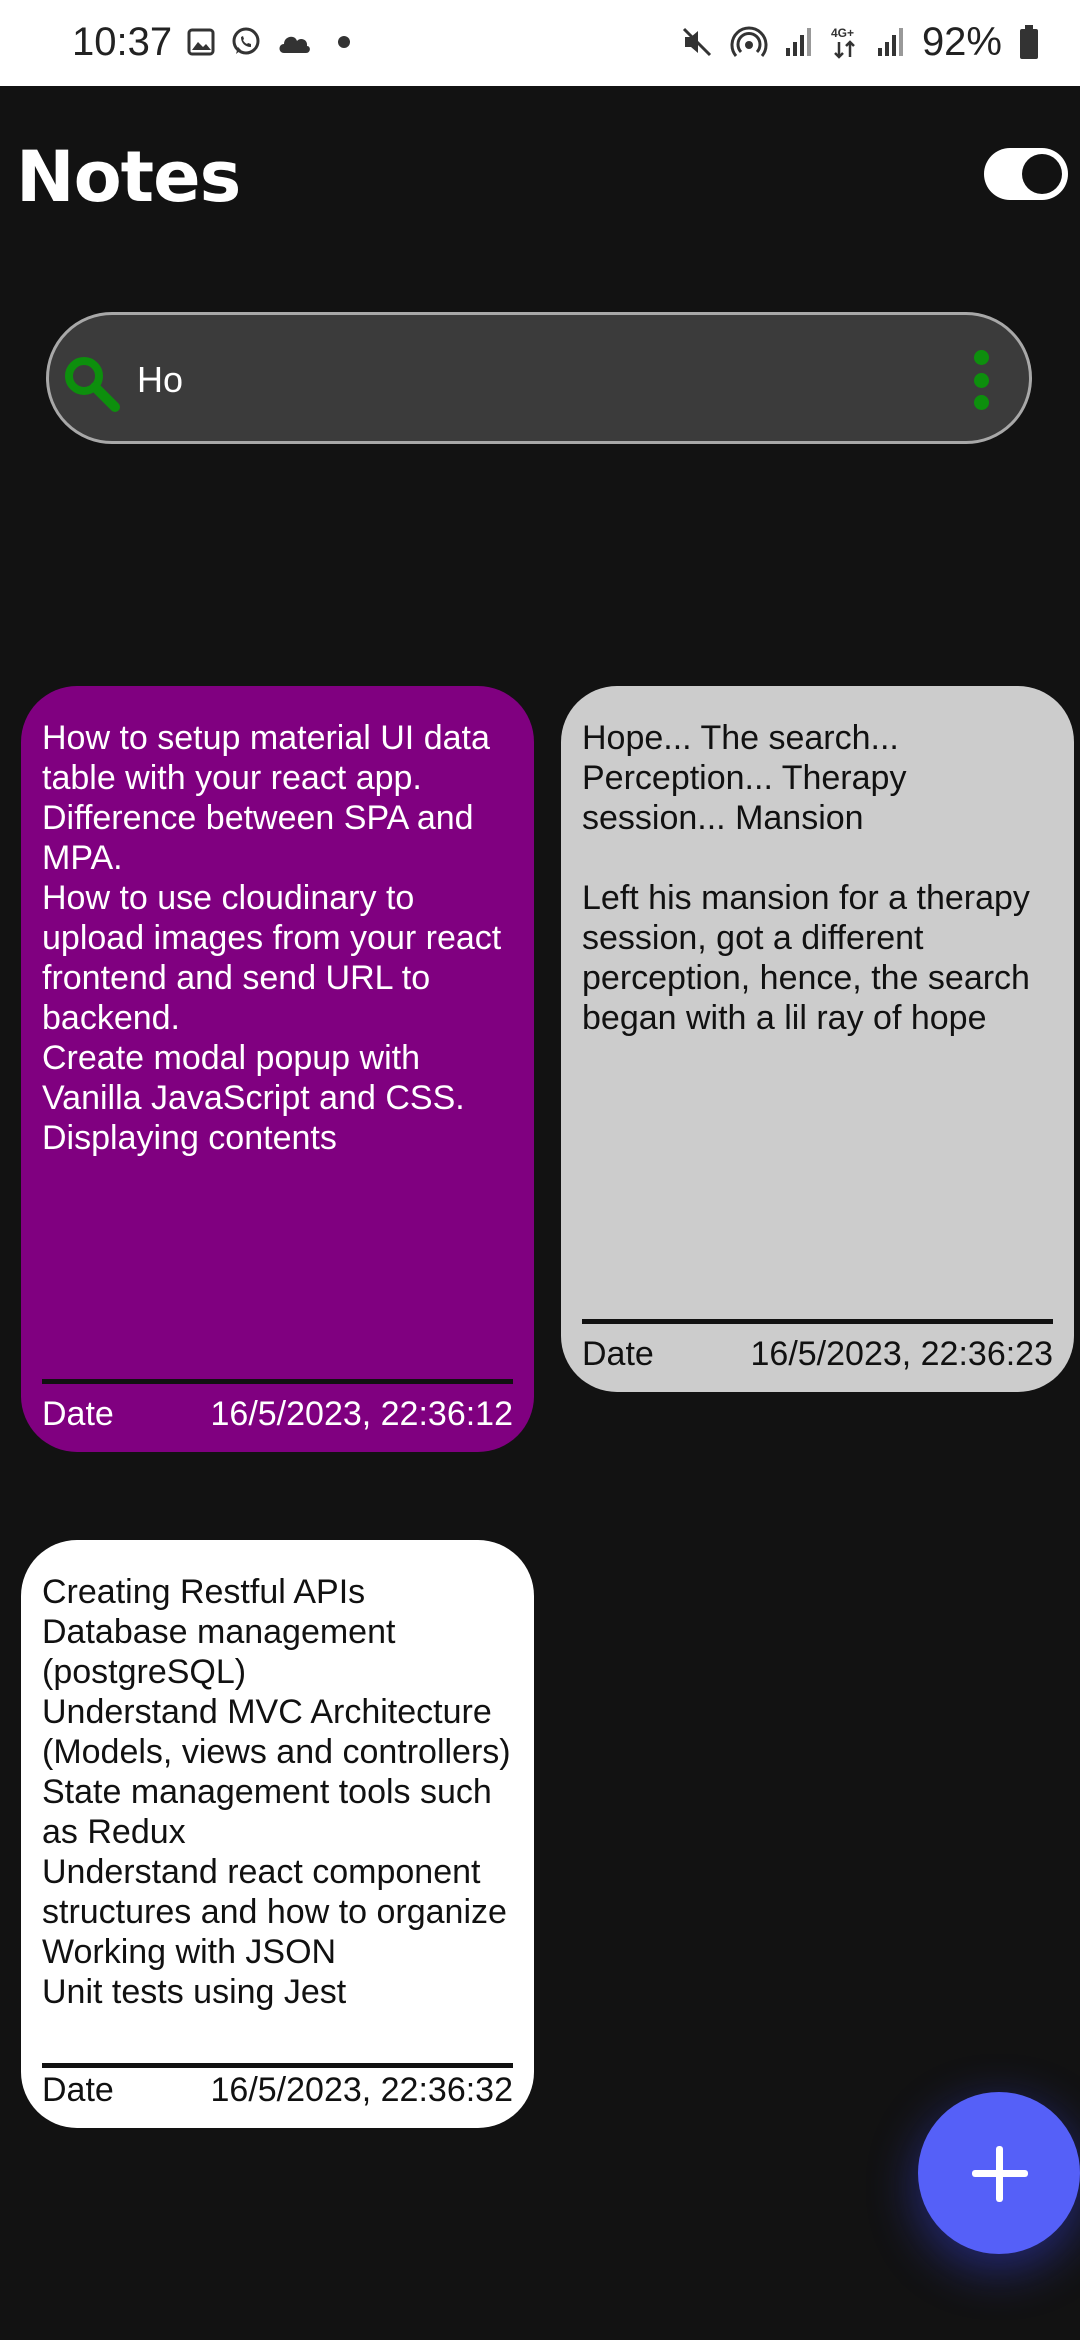 The image size is (1080, 2340). I want to click on note-date: 16/5/2023, 22:36:32, so click(362, 2090).